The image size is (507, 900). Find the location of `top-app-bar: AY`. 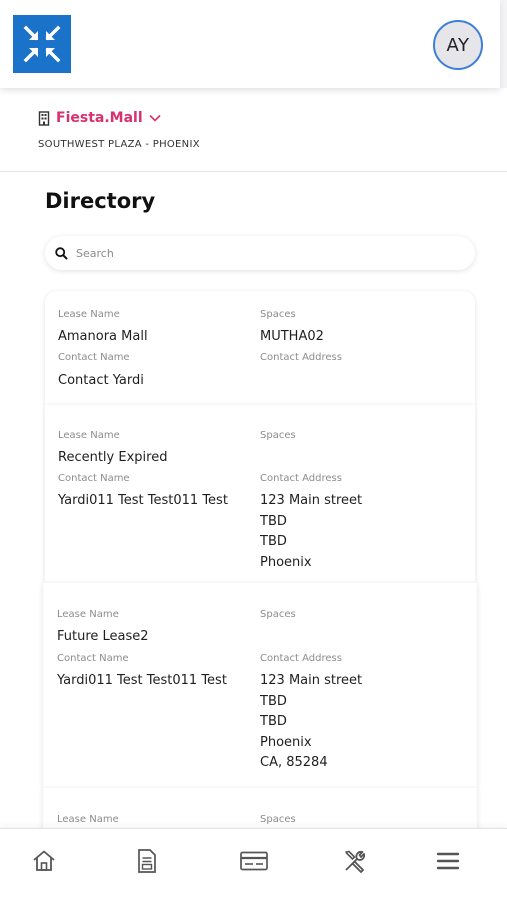

top-app-bar: AY is located at coordinates (250, 44).